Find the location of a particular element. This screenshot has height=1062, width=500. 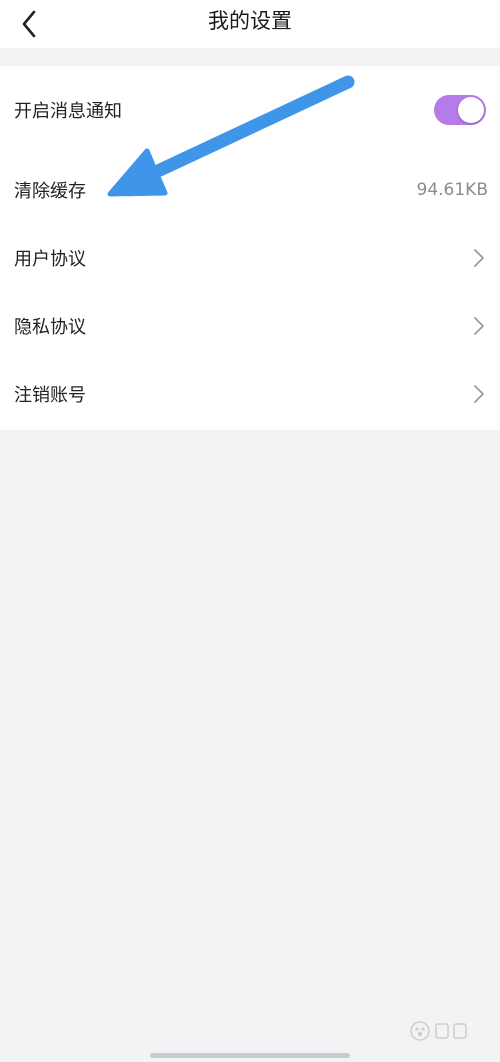

notification-toggle is located at coordinates (460, 110).